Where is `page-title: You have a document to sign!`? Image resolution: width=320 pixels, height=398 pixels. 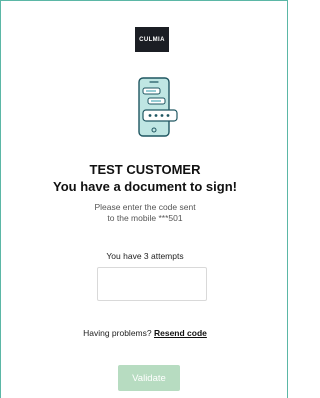
page-title: You have a document to sign! is located at coordinates (145, 186).